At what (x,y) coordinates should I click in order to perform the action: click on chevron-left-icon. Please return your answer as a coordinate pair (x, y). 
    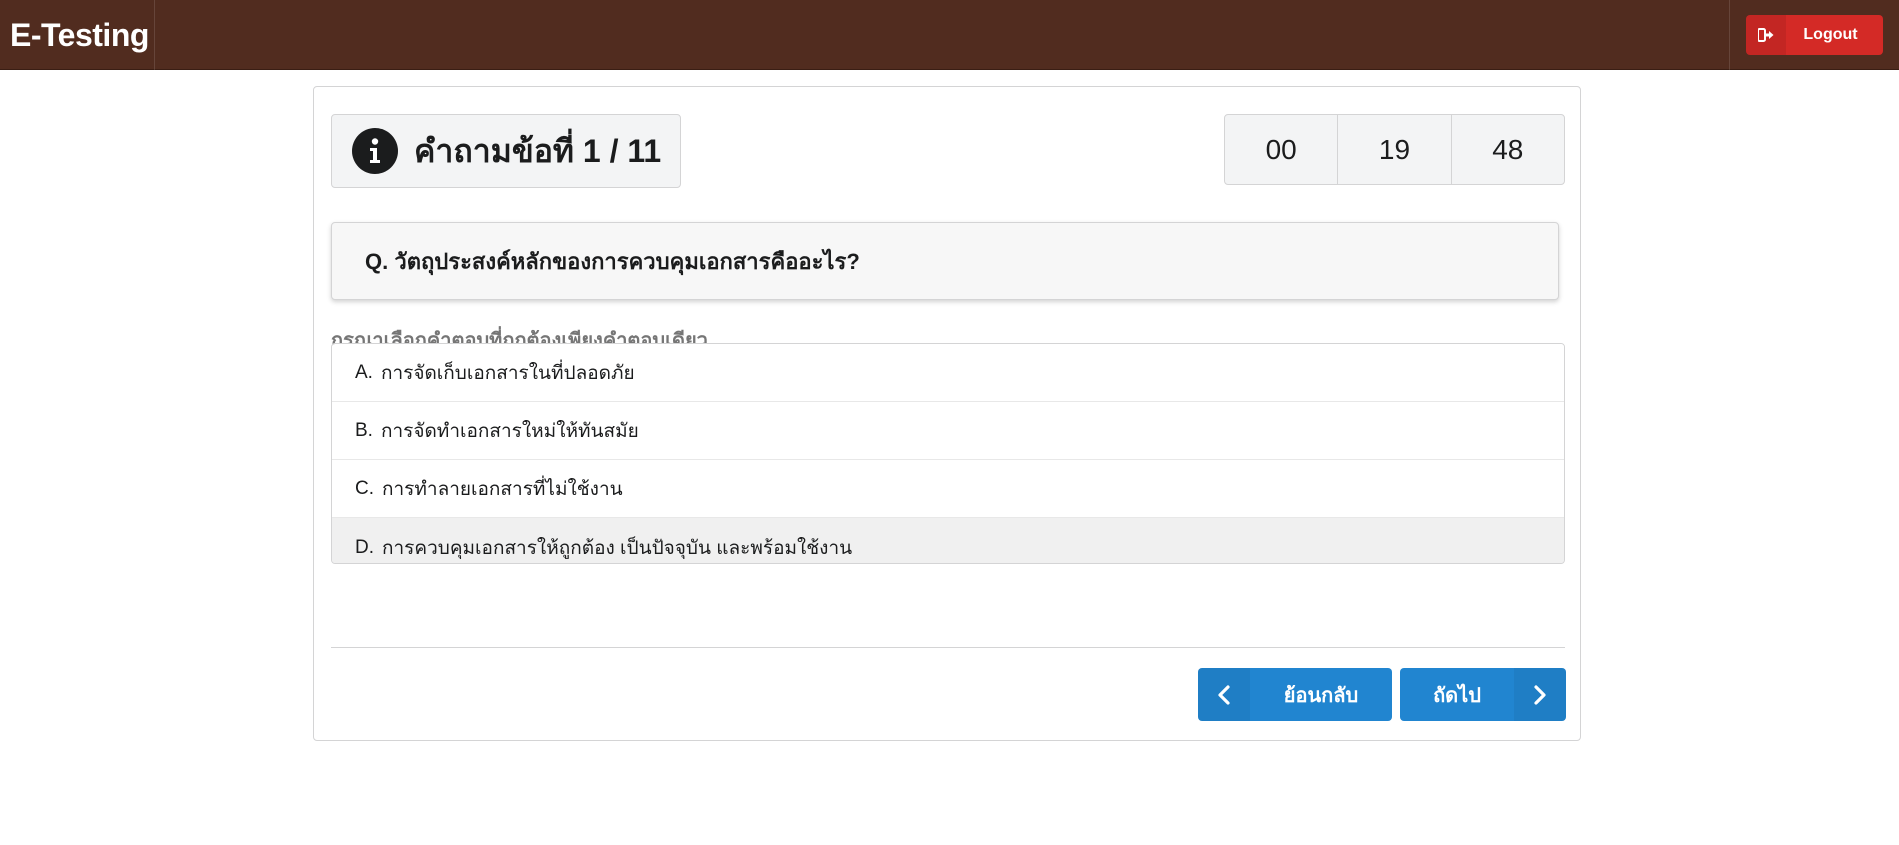
    Looking at the image, I should click on (1224, 694).